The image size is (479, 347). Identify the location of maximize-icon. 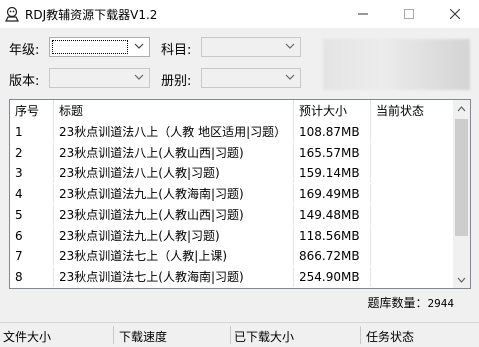
(409, 14).